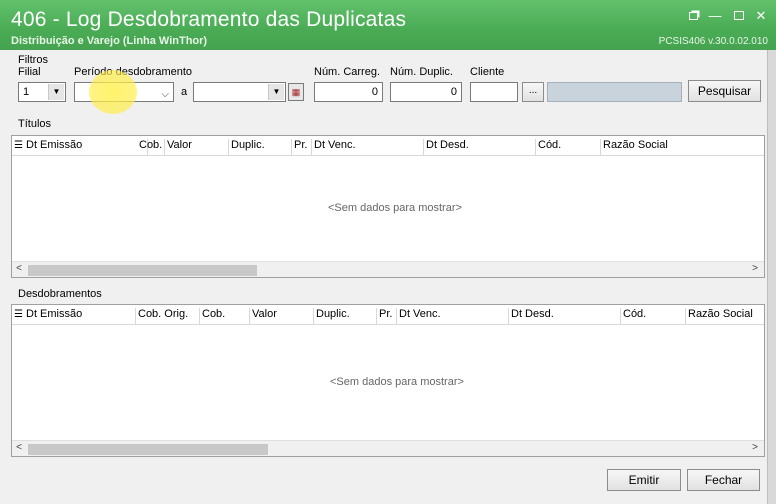 The image size is (776, 504). Describe the element at coordinates (165, 95) in the screenshot. I see `chevron-down-icon: ⌵` at that location.